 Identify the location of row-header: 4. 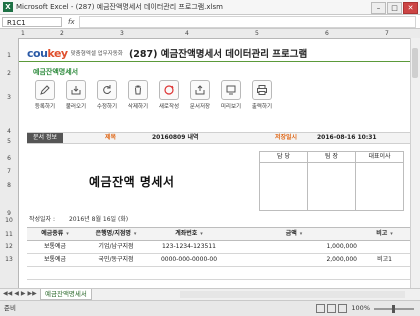
(9, 131).